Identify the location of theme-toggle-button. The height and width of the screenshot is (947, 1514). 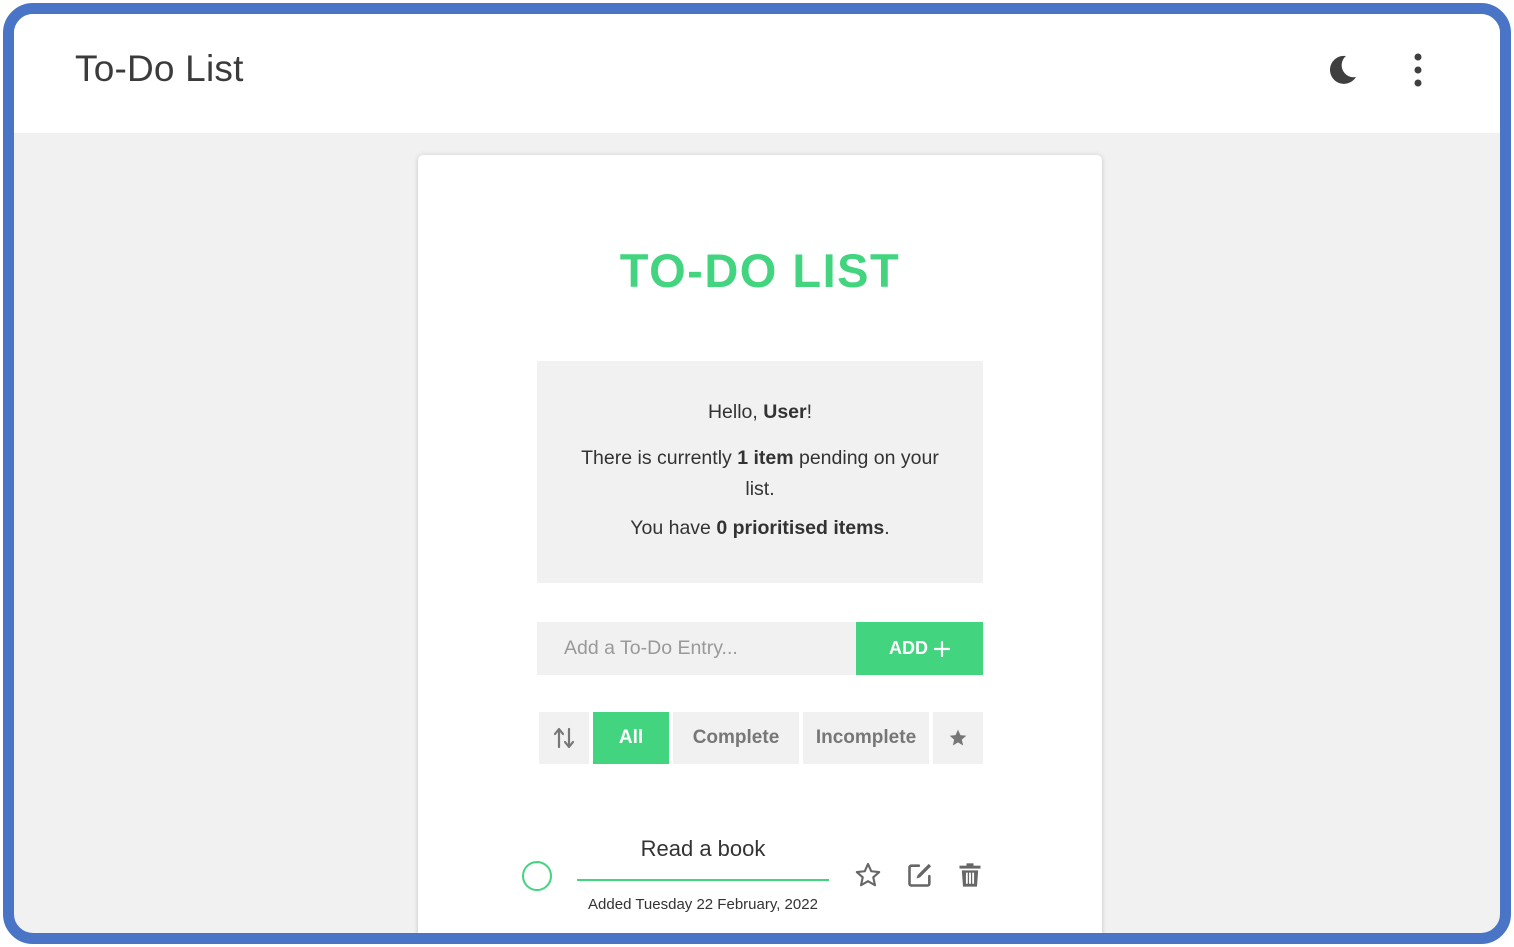
(1342, 70).